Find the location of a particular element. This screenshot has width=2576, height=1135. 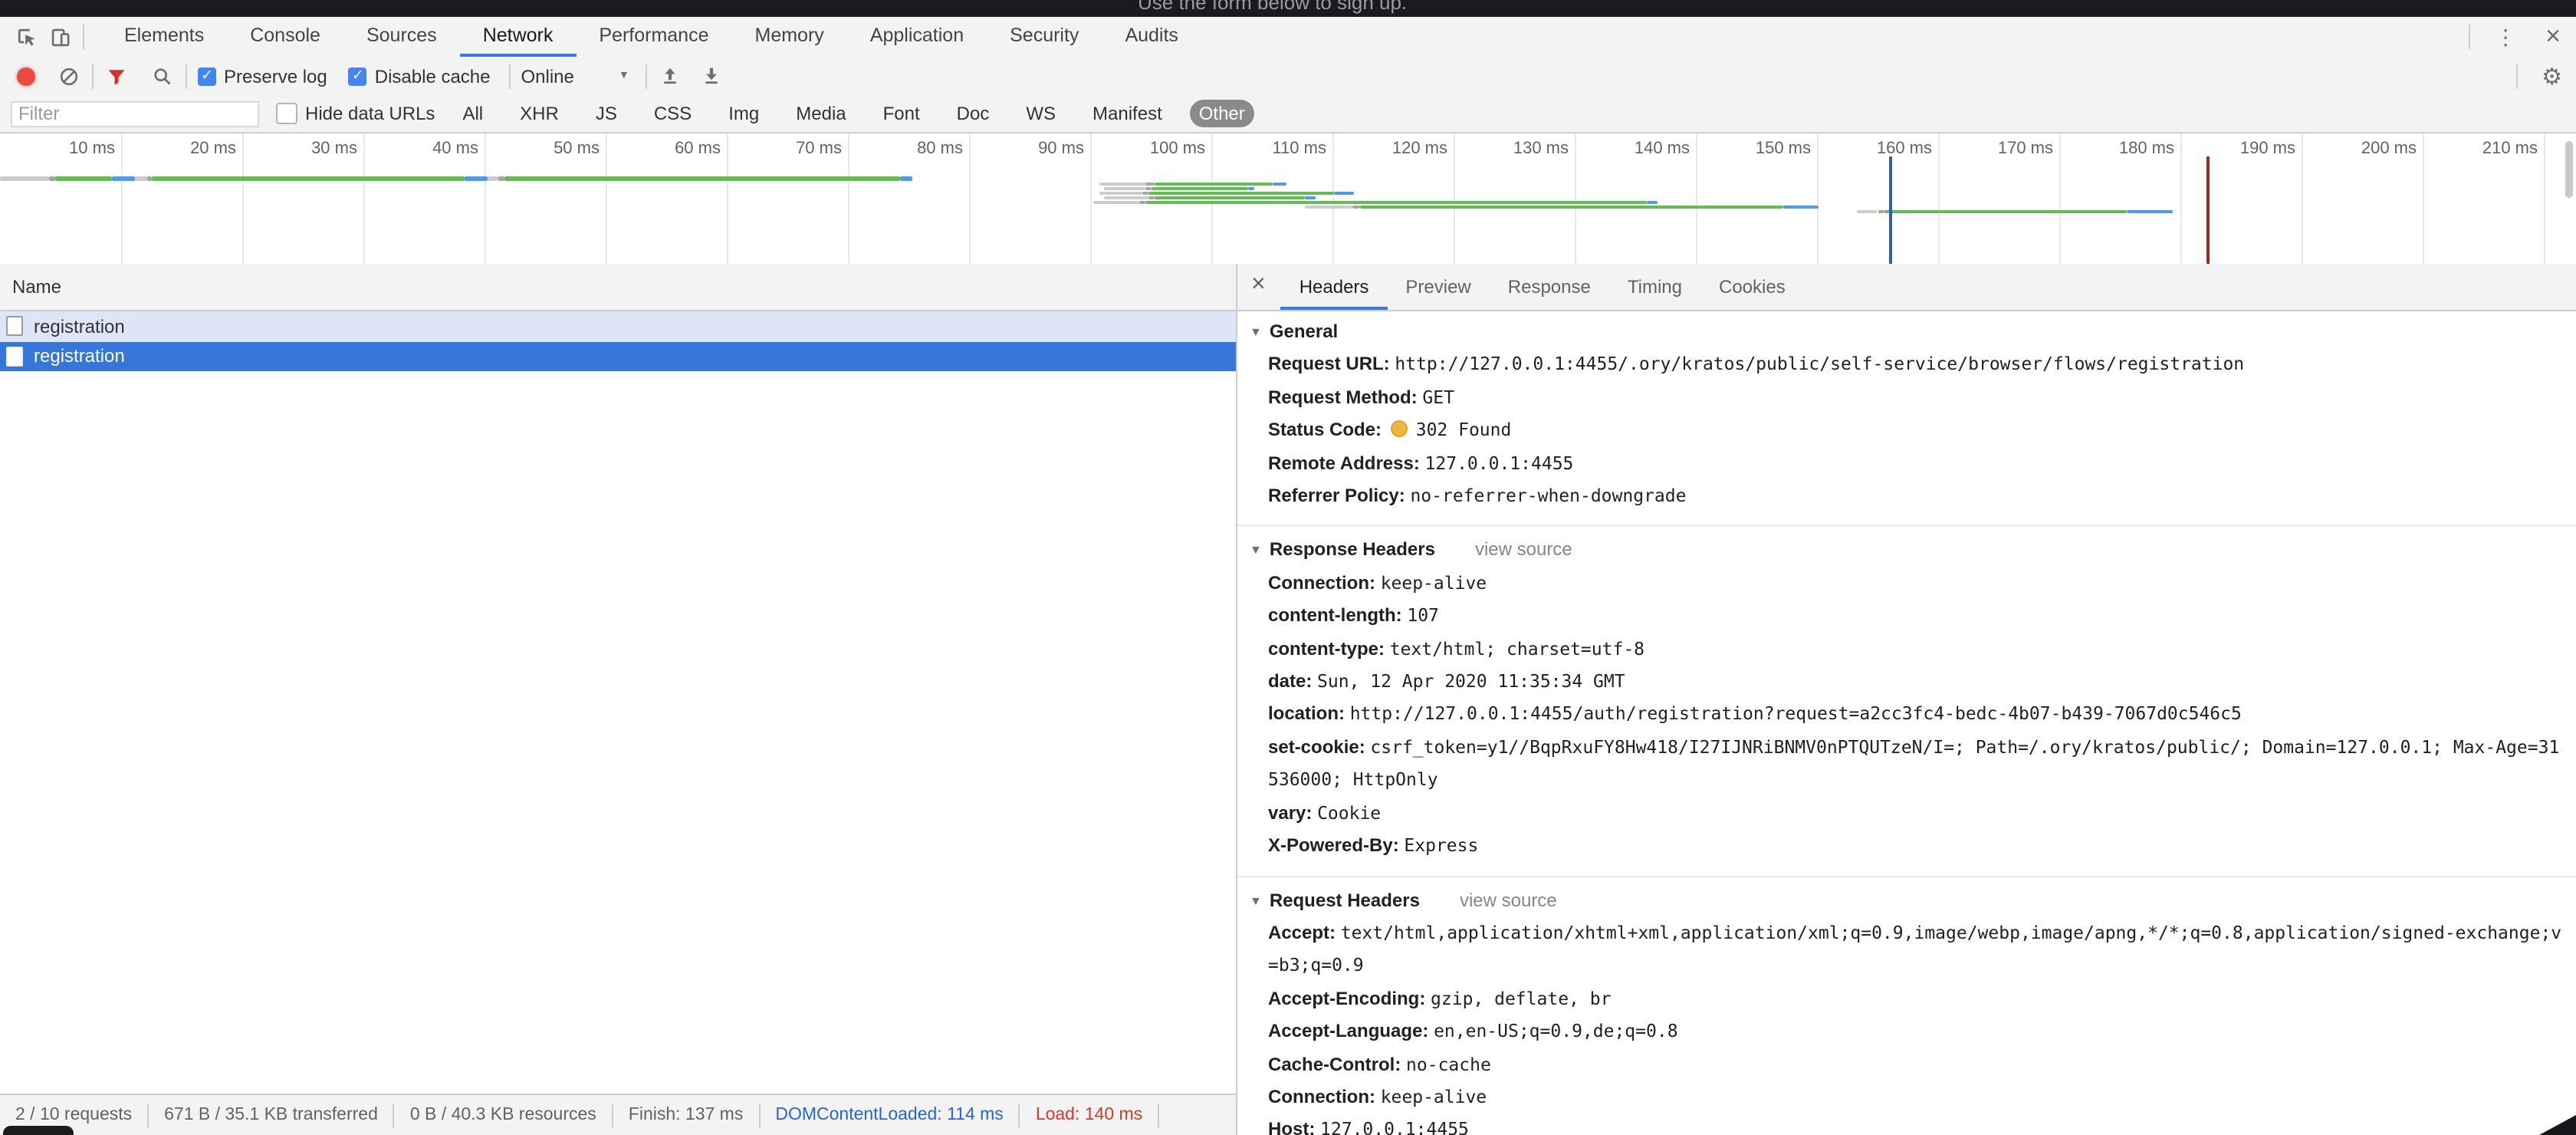

device-toolbar-icon is located at coordinates (60, 37).